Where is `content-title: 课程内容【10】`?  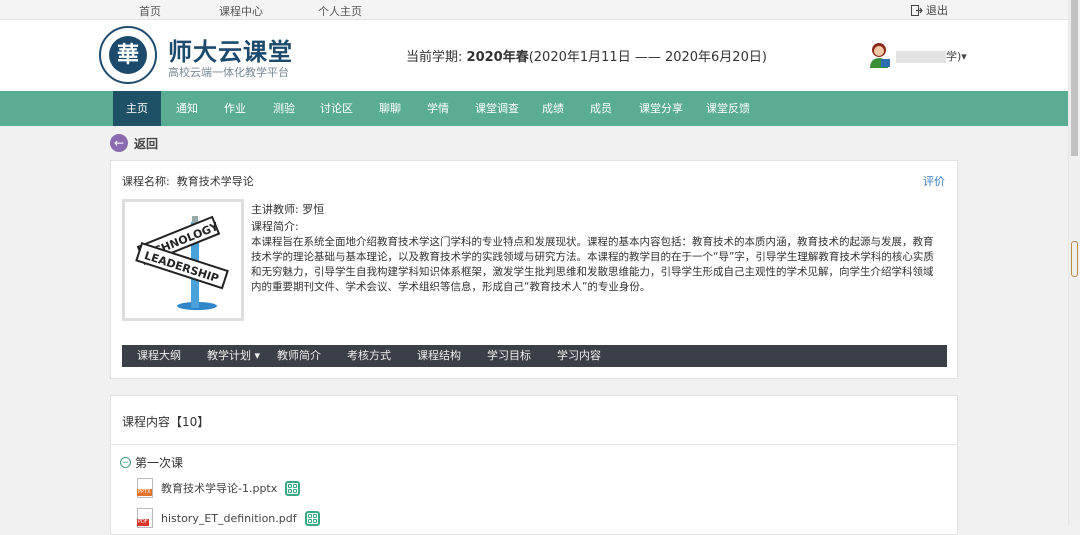
content-title: 课程内容【10】 is located at coordinates (166, 422).